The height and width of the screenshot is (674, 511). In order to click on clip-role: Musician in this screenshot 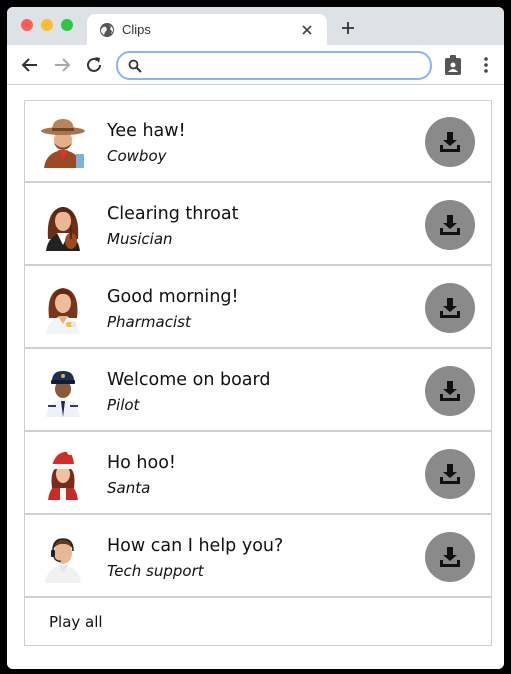, I will do `click(140, 239)`.